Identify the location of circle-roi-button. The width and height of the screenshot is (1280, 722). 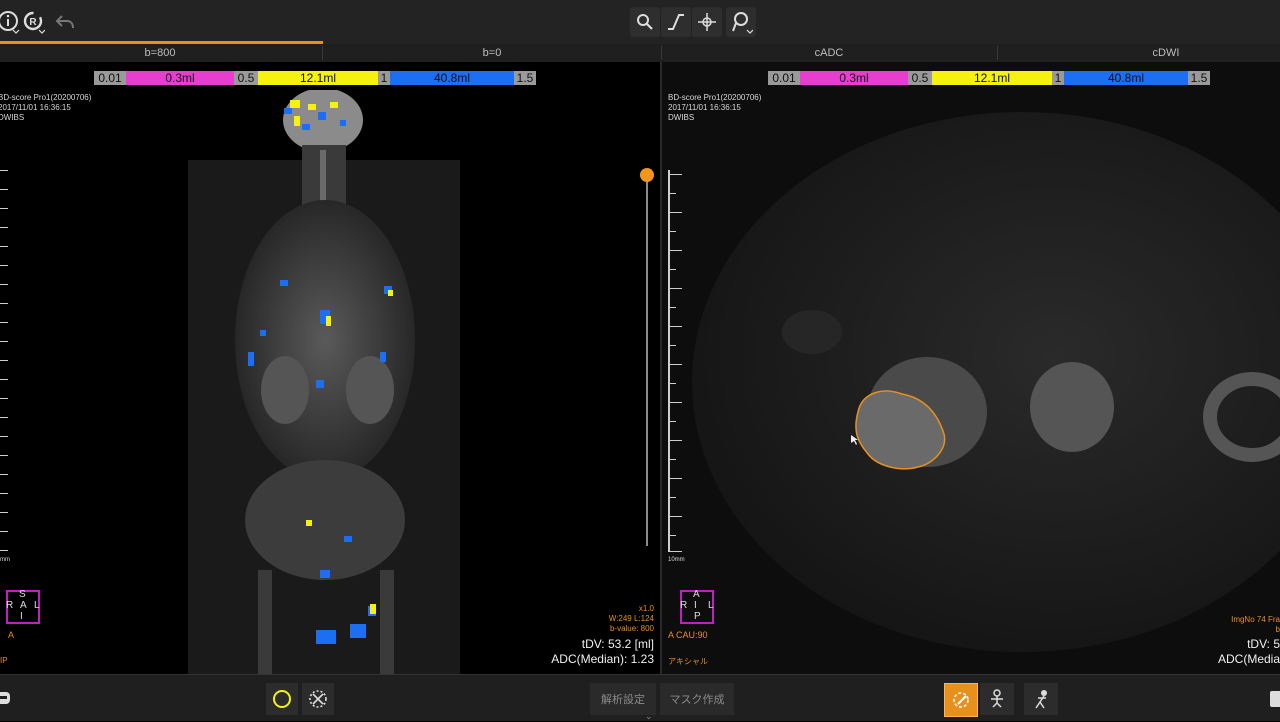
(282, 699).